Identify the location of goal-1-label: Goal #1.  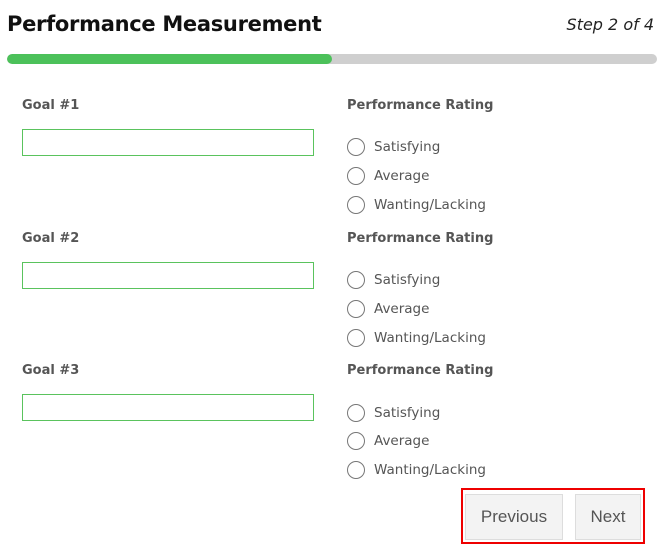
(51, 105).